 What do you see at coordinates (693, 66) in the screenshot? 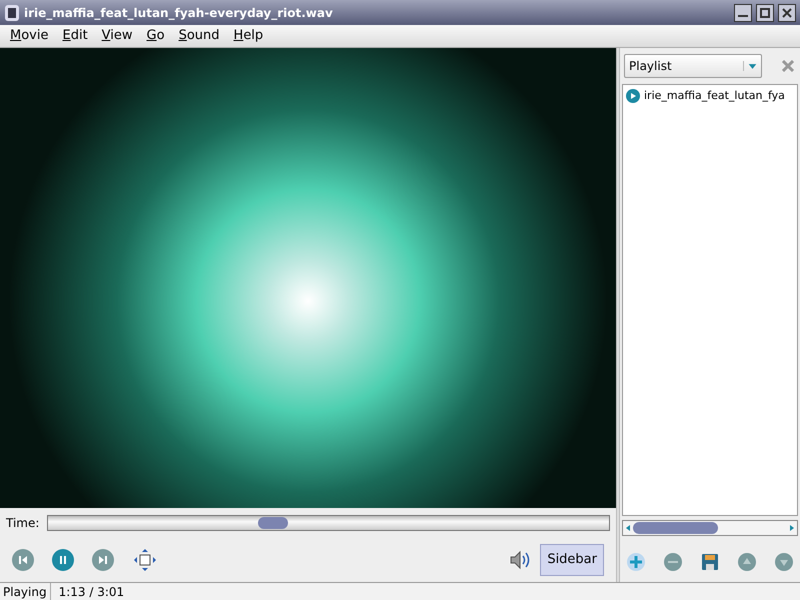
I see `playlist-dropdown: Playlist` at bounding box center [693, 66].